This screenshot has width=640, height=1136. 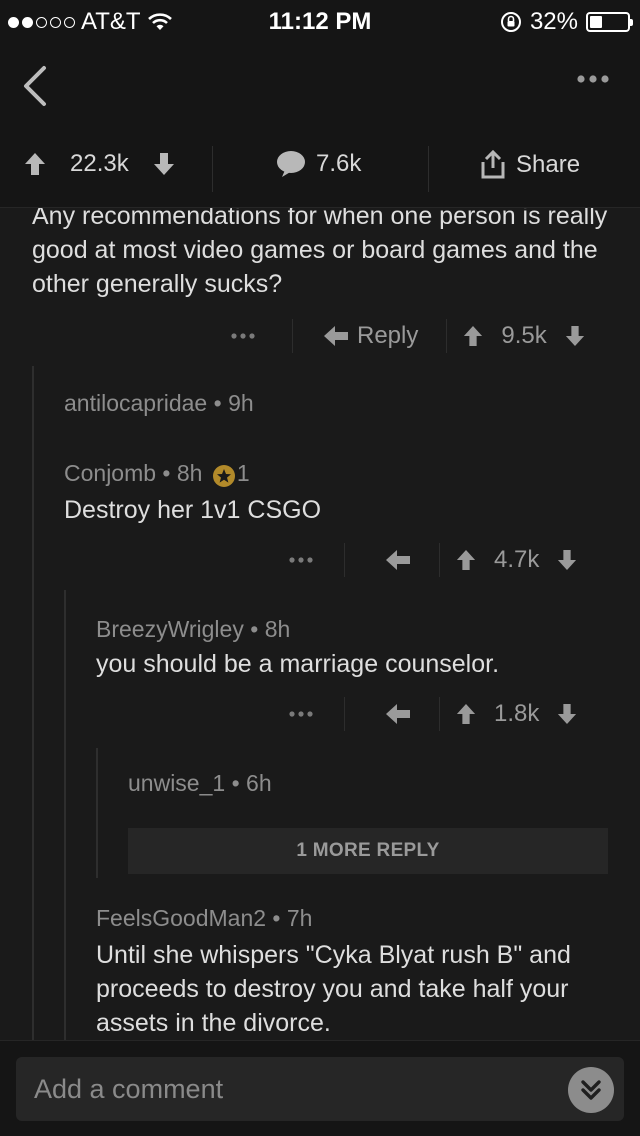 I want to click on collapse-comments-button, so click(x=591, y=1090).